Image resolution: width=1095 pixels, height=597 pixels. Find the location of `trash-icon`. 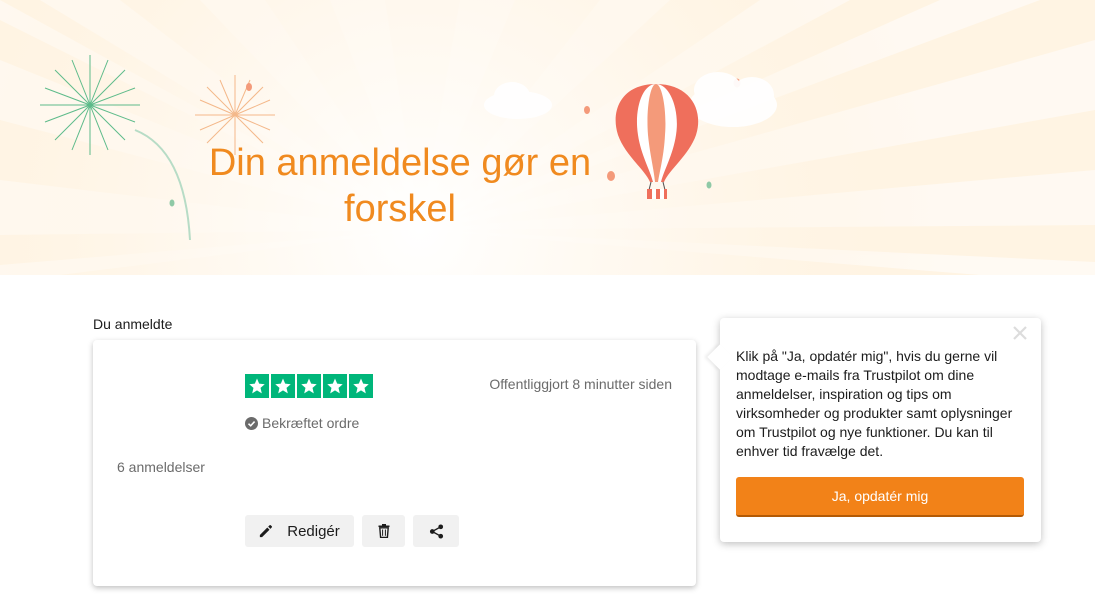

trash-icon is located at coordinates (383, 531).